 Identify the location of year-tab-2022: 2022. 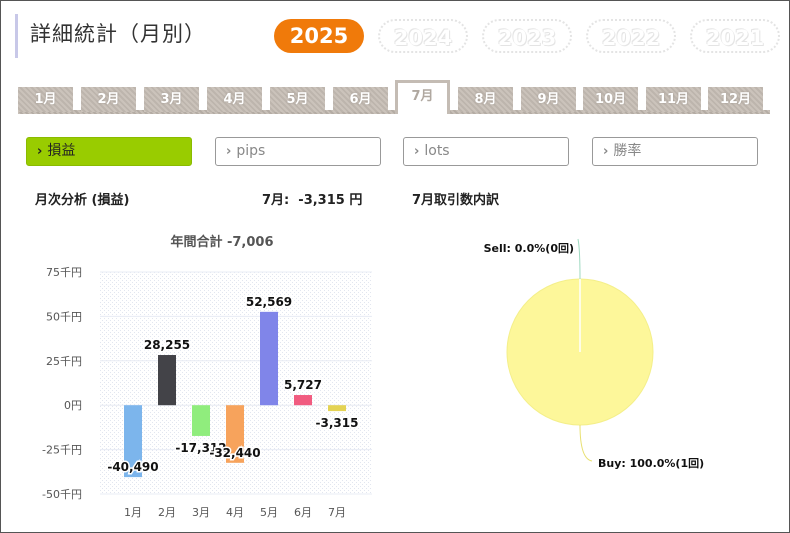
(631, 36).